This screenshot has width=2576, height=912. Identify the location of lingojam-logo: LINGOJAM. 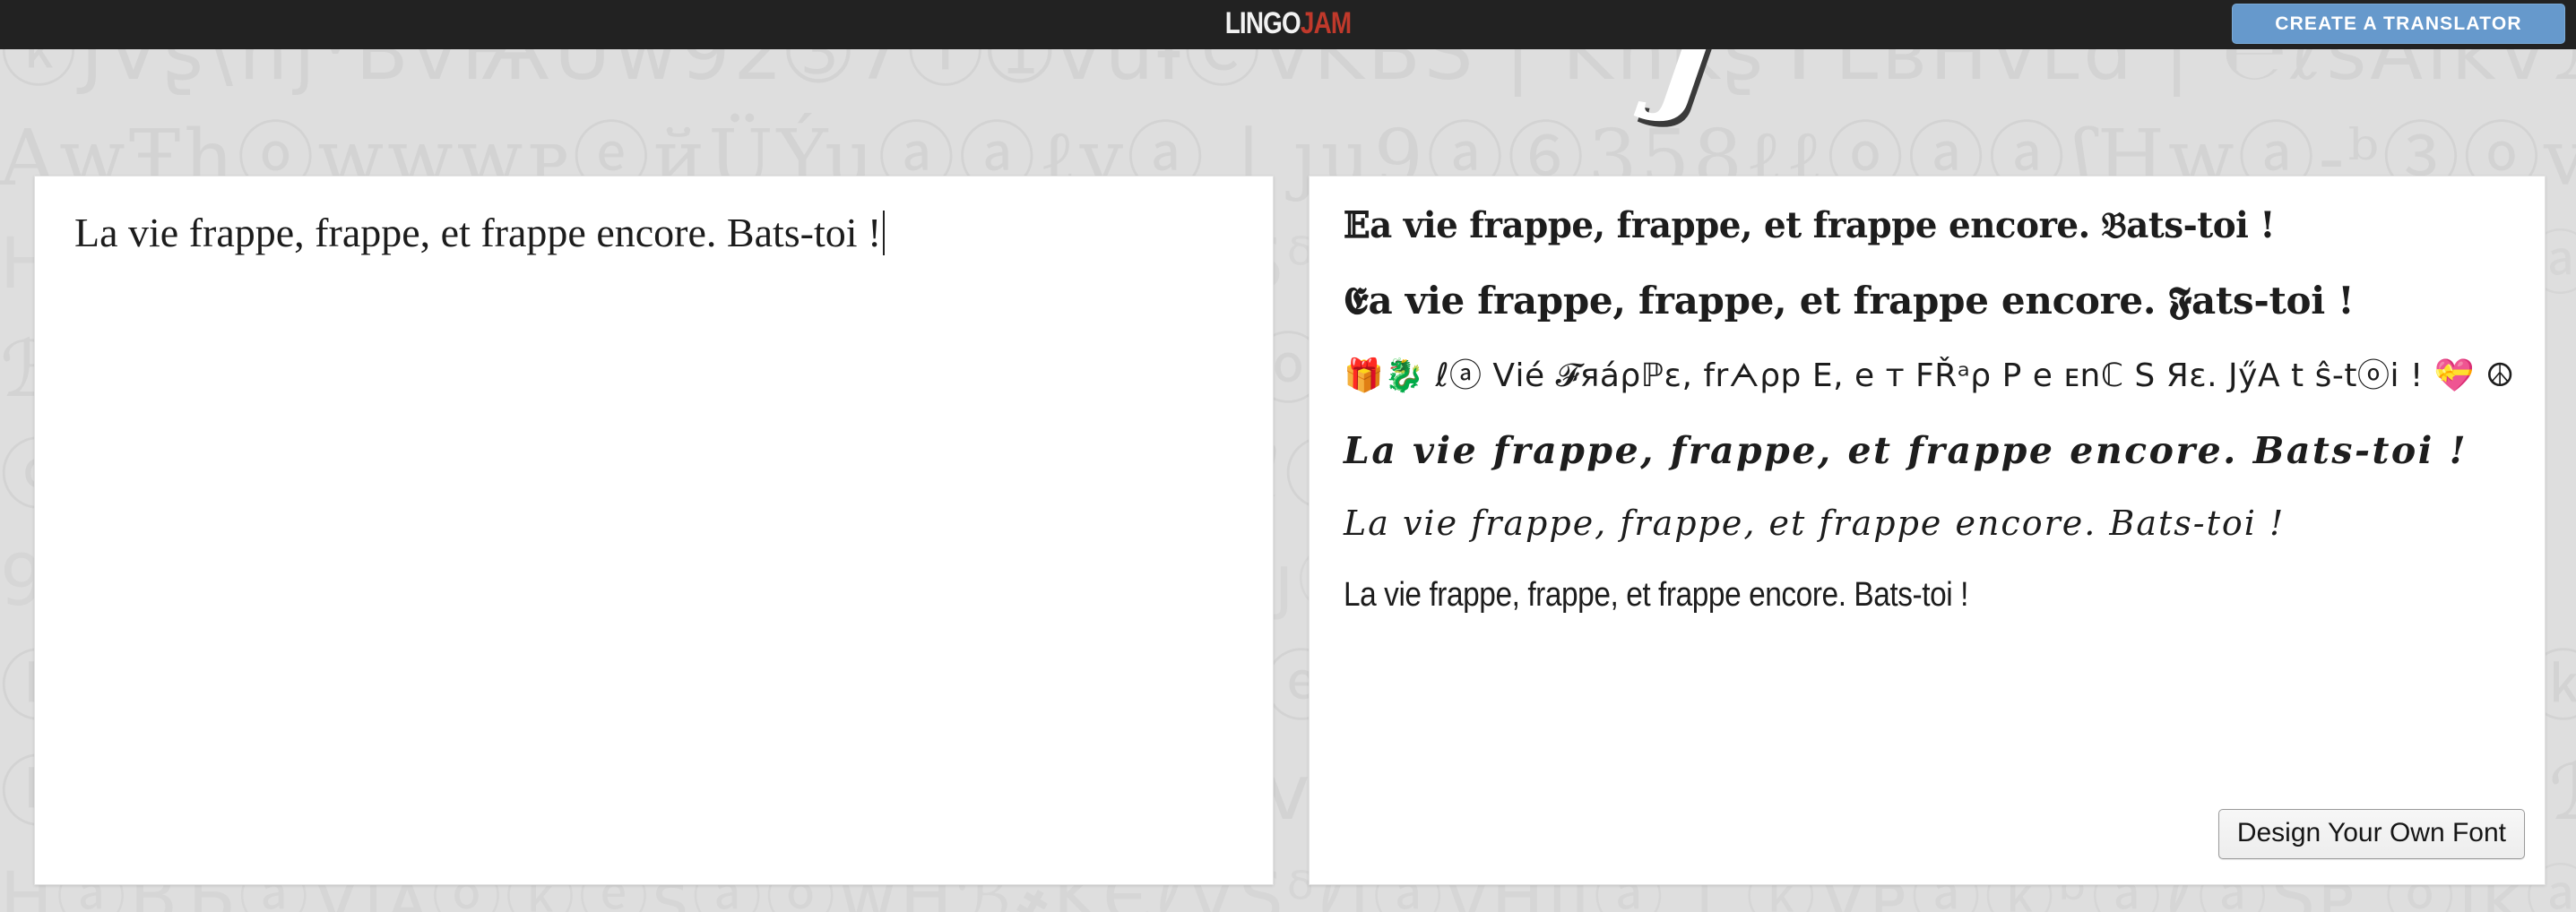
(1288, 23).